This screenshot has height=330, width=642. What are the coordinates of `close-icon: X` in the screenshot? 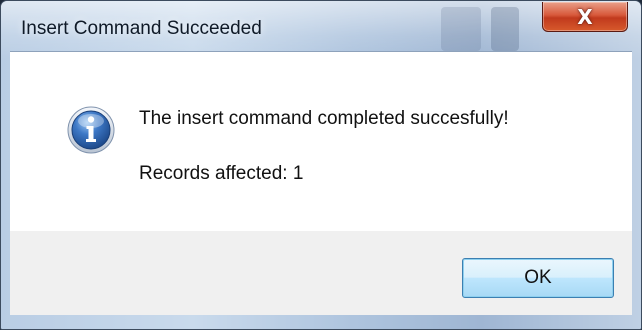 It's located at (585, 16).